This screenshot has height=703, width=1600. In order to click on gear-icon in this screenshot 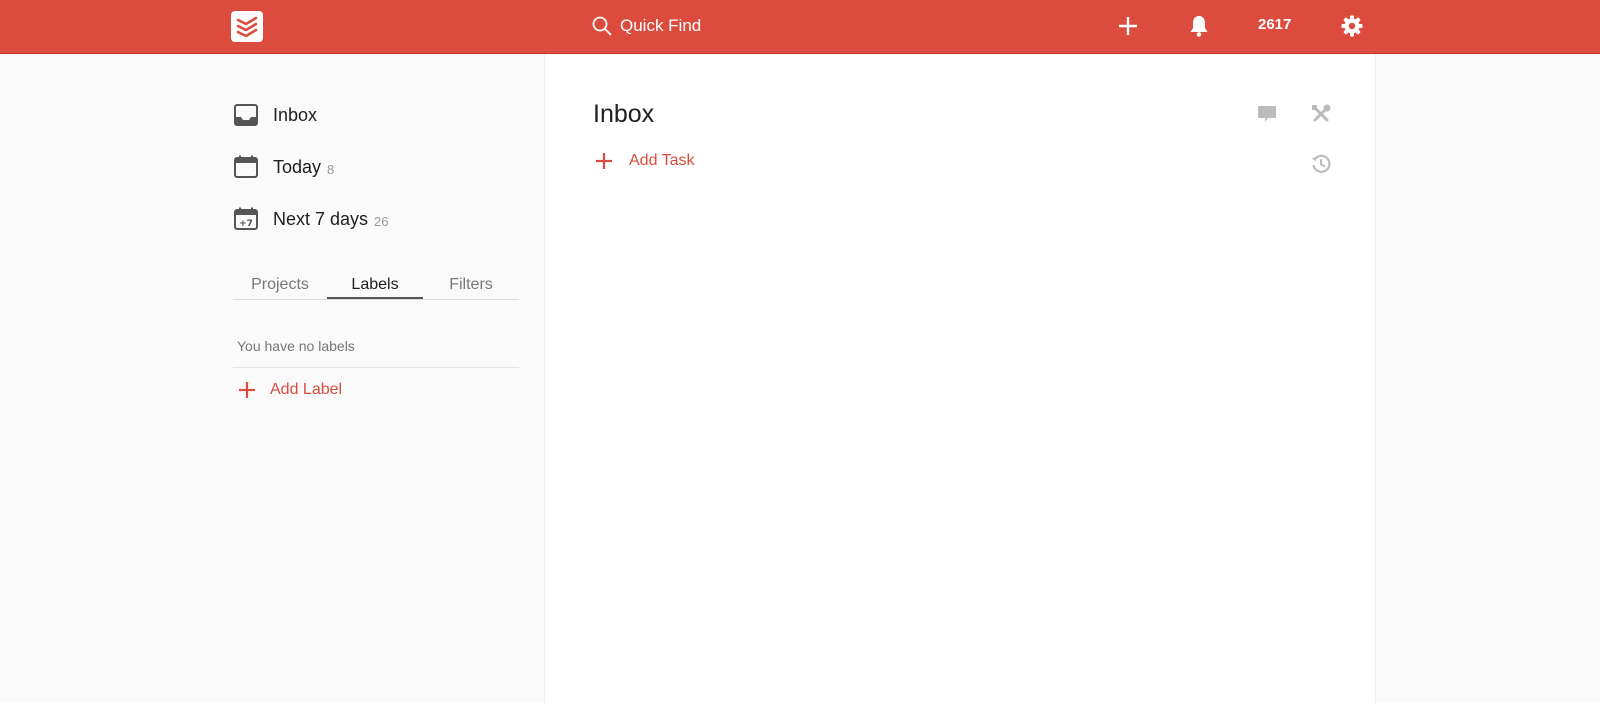, I will do `click(1352, 26)`.